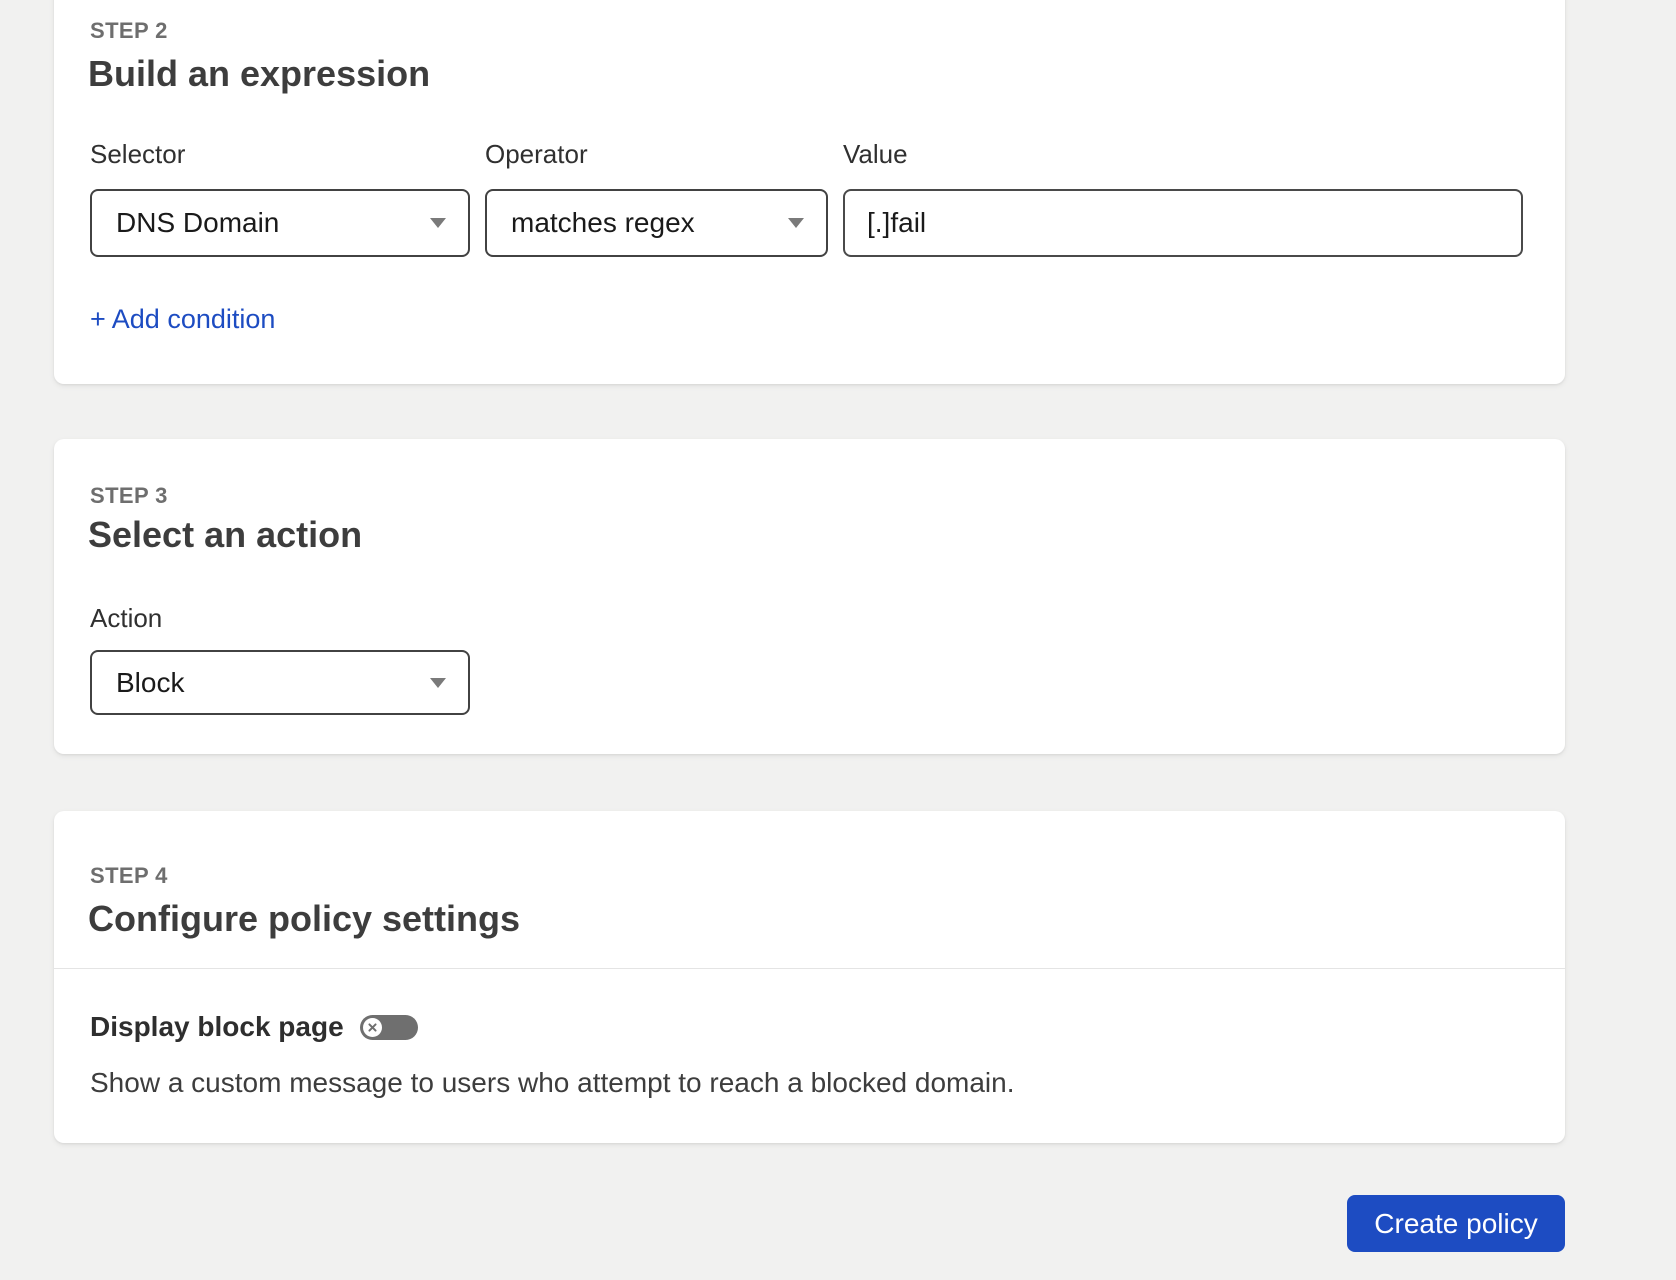  What do you see at coordinates (536, 154) in the screenshot?
I see `operator-field-label: Operator` at bounding box center [536, 154].